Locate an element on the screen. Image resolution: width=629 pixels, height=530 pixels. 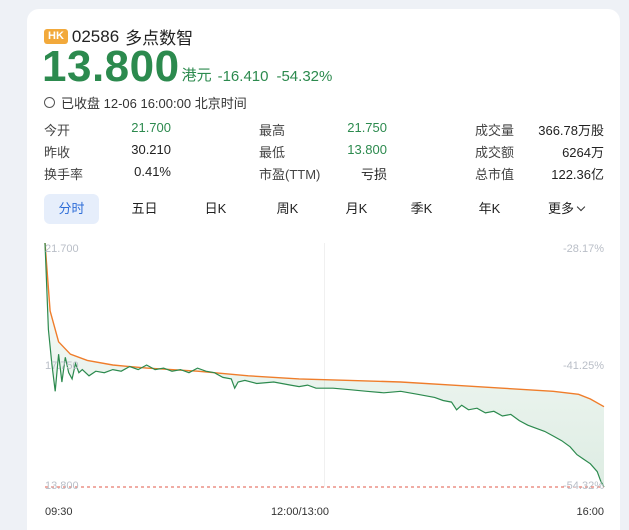
y-tick-left-top: 21.700 is located at coordinates (62, 249).